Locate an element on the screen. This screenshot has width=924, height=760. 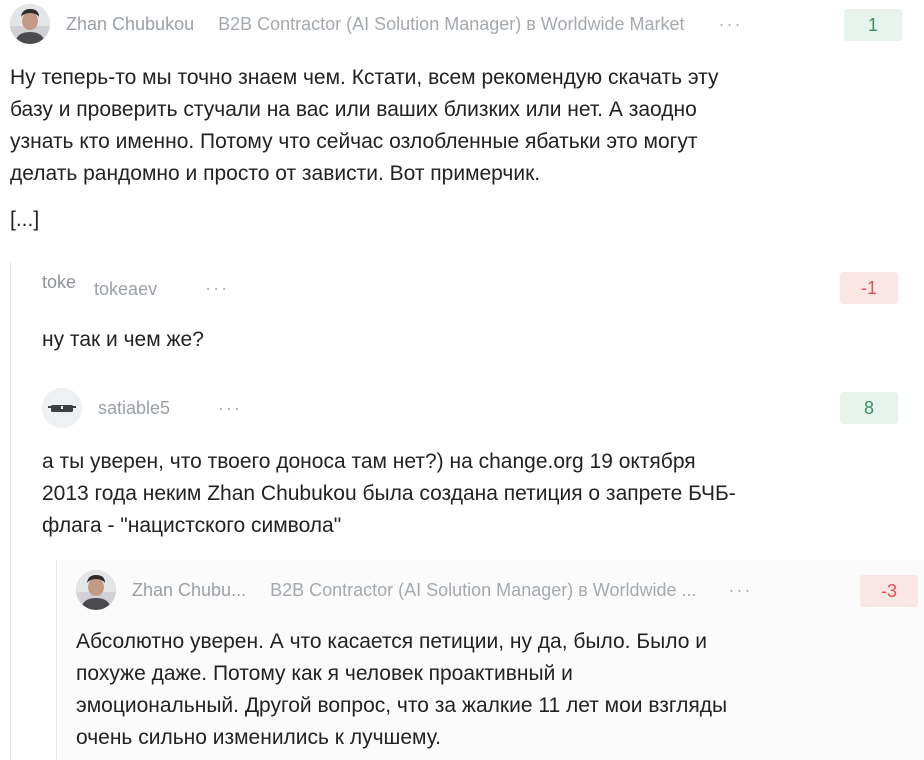
expand-truncated-link: [...] is located at coordinates (24, 220).